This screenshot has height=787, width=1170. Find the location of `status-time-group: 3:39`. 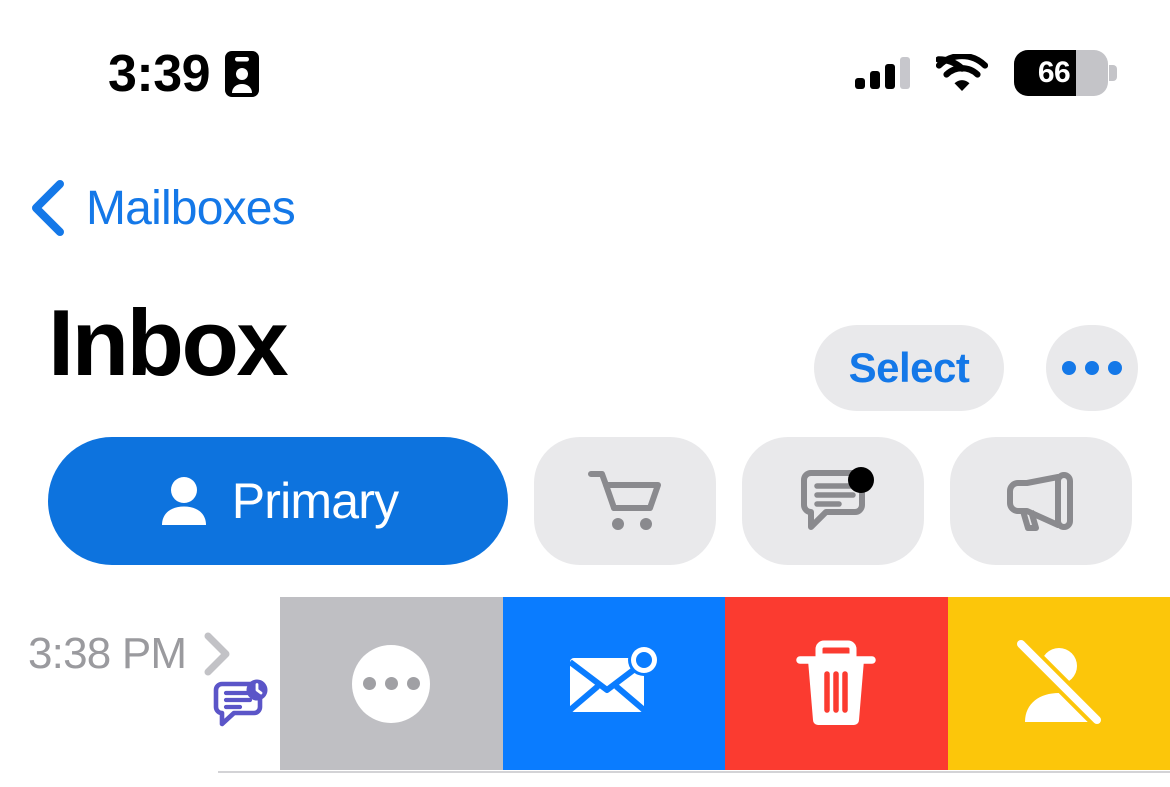

status-time-group: 3:39 is located at coordinates (184, 74).